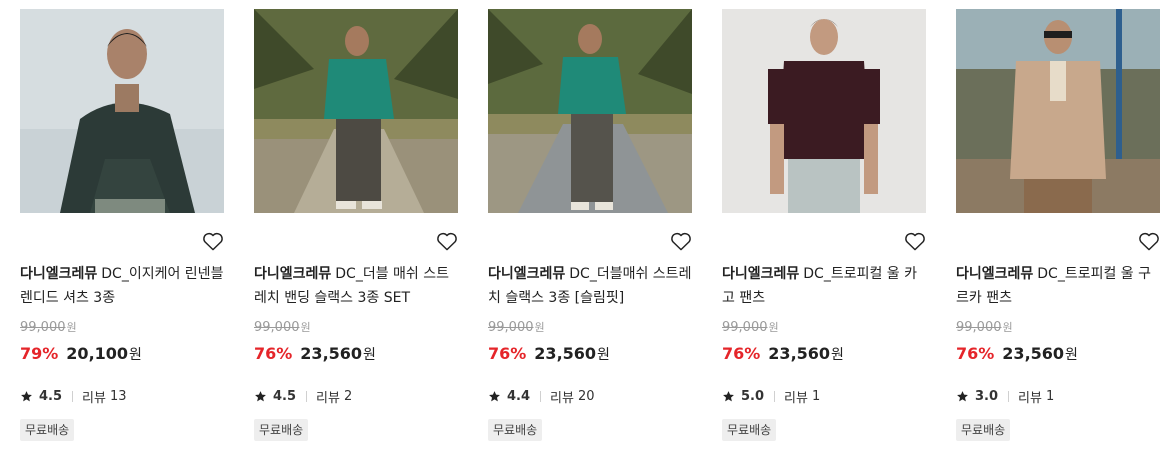  I want to click on review-count: 13, so click(118, 396).